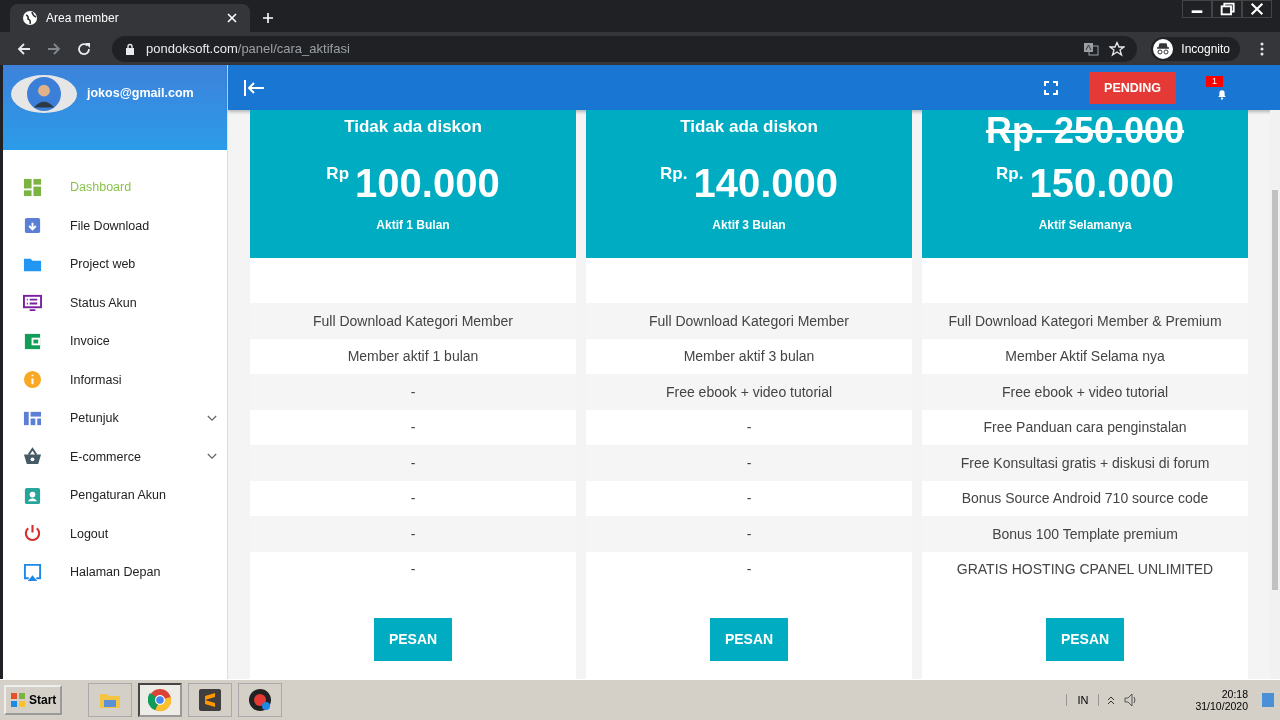 This screenshot has width=1280, height=720. I want to click on chrome-icon, so click(160, 700).